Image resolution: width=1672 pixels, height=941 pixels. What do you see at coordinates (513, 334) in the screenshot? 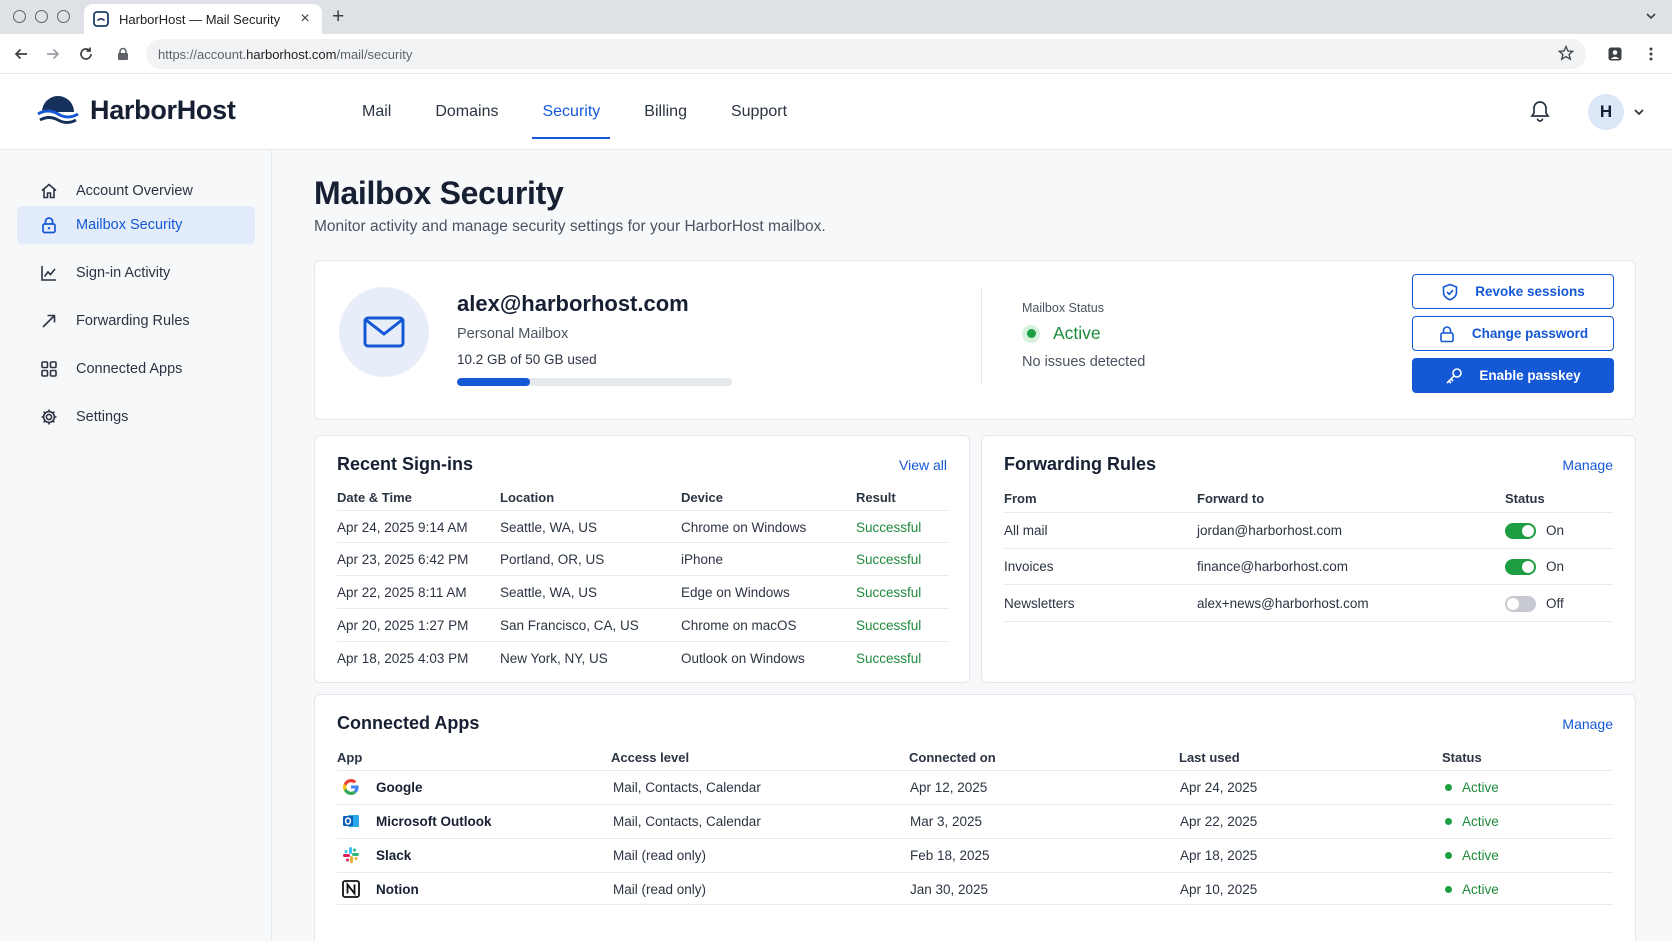
I see `mailbox-type: Personal Mailbox` at bounding box center [513, 334].